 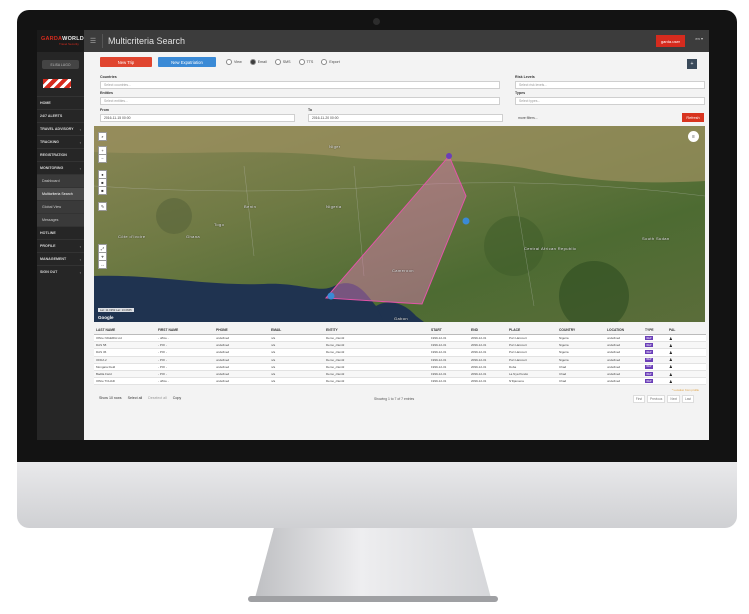 I want to click on monitor-chin, so click(x=377, y=495).